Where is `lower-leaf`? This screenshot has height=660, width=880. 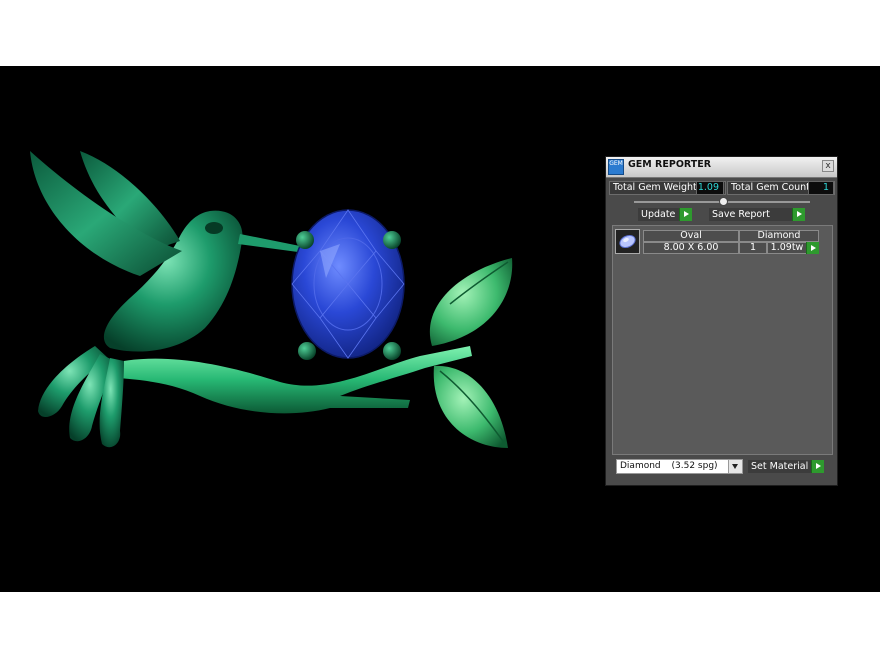
lower-leaf is located at coordinates (470, 406).